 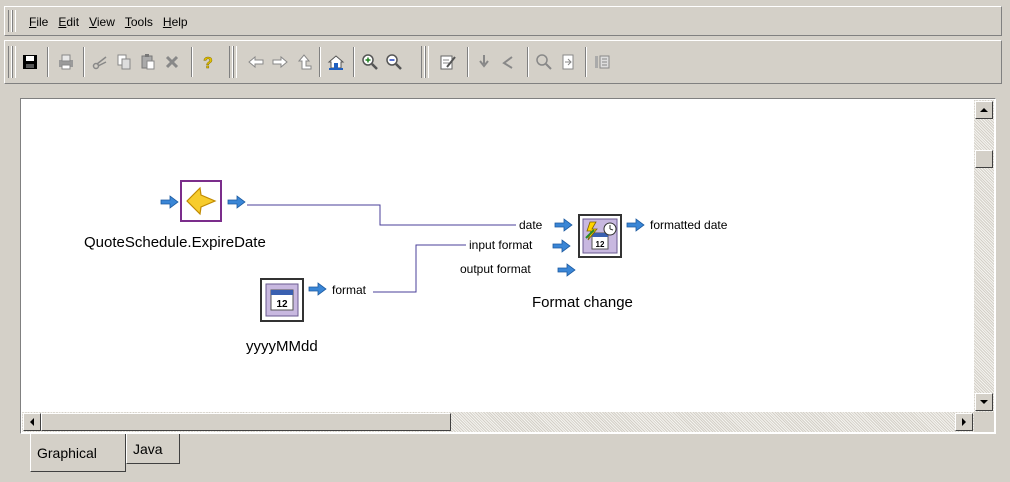 I want to click on scroll-right-button, so click(x=964, y=422).